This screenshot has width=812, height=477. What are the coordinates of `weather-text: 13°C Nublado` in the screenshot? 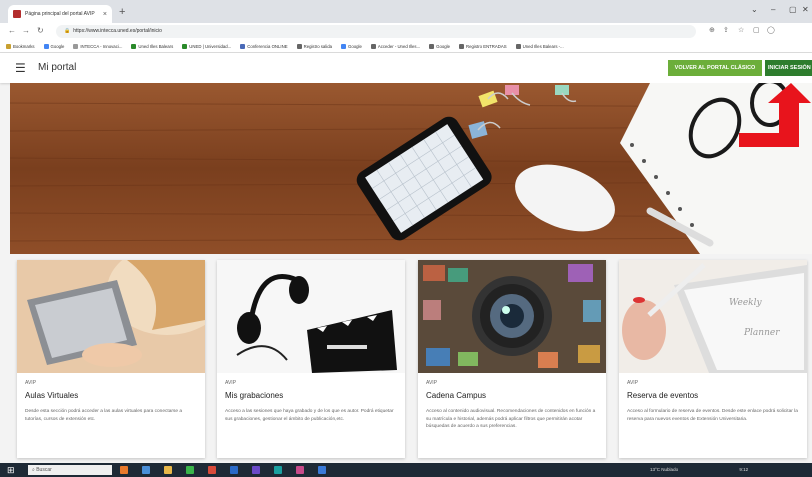 It's located at (664, 469).